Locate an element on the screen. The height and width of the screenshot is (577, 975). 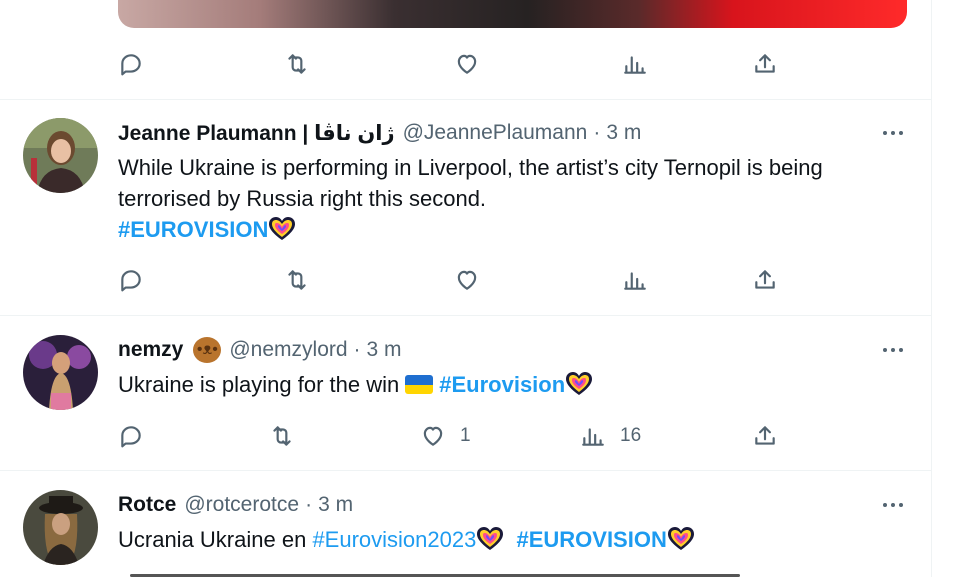
display-name: nemzy is located at coordinates (150, 350).